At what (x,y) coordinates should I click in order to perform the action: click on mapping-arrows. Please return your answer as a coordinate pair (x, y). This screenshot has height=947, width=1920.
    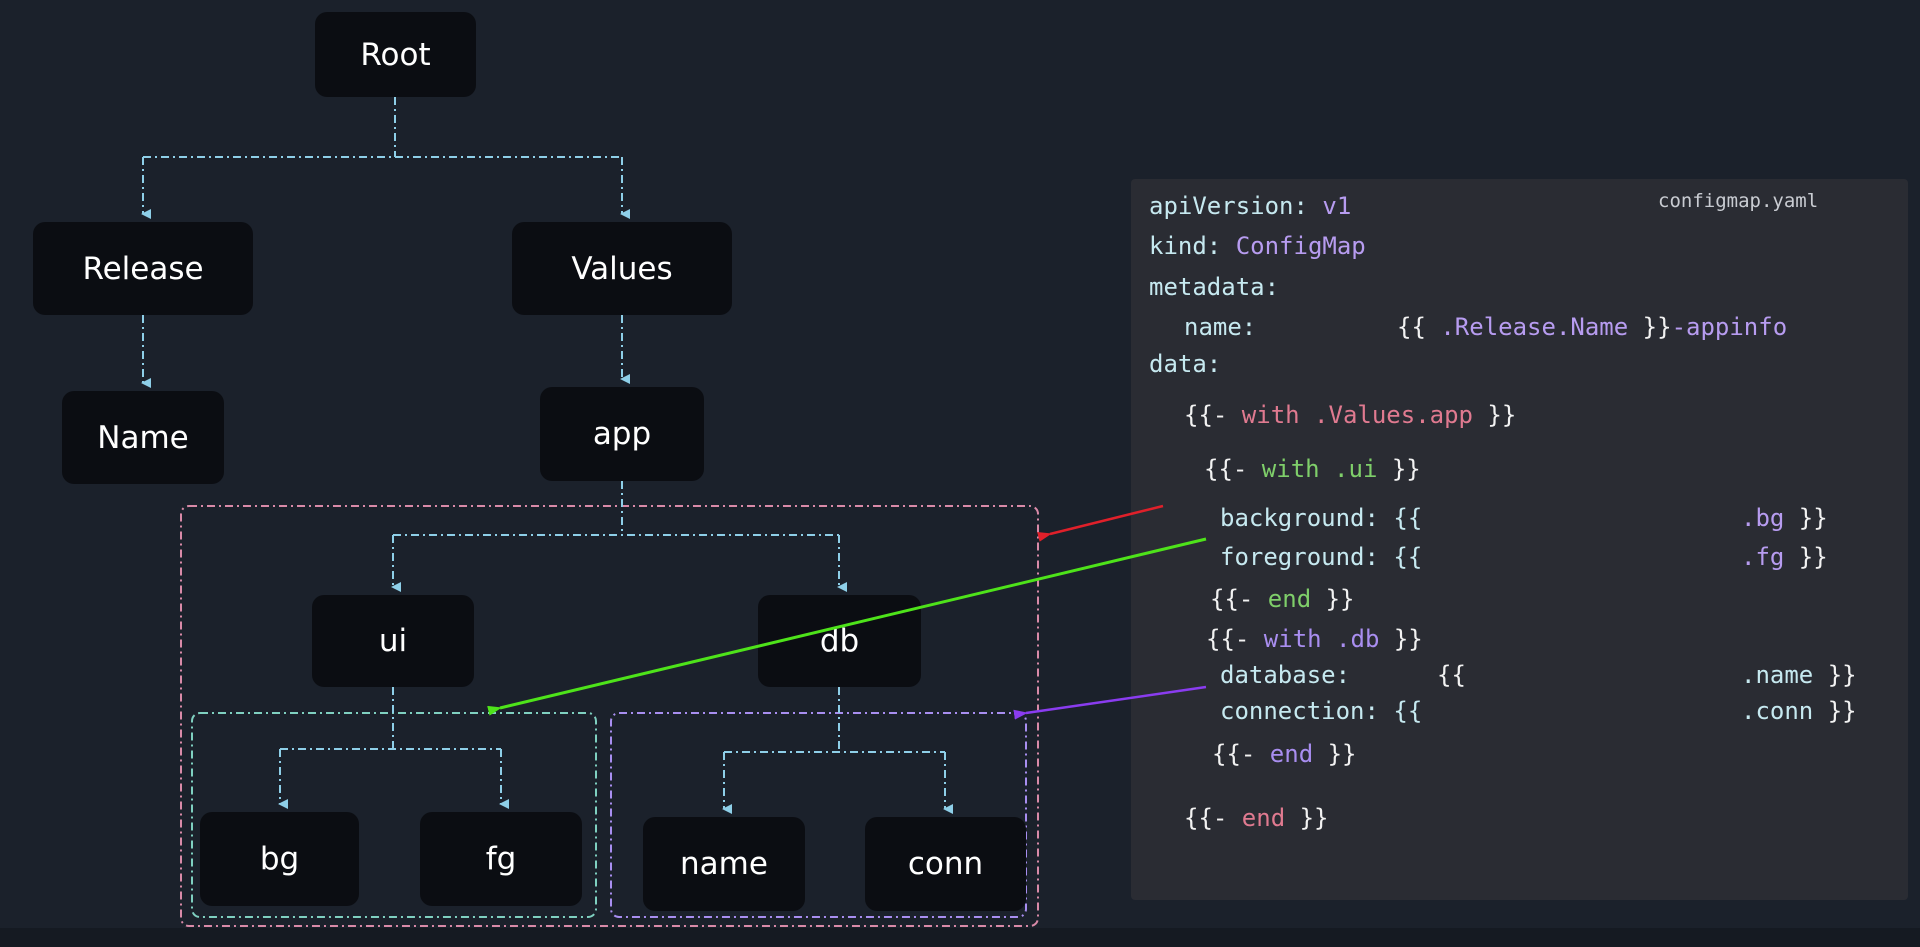
    Looking at the image, I should click on (847, 612).